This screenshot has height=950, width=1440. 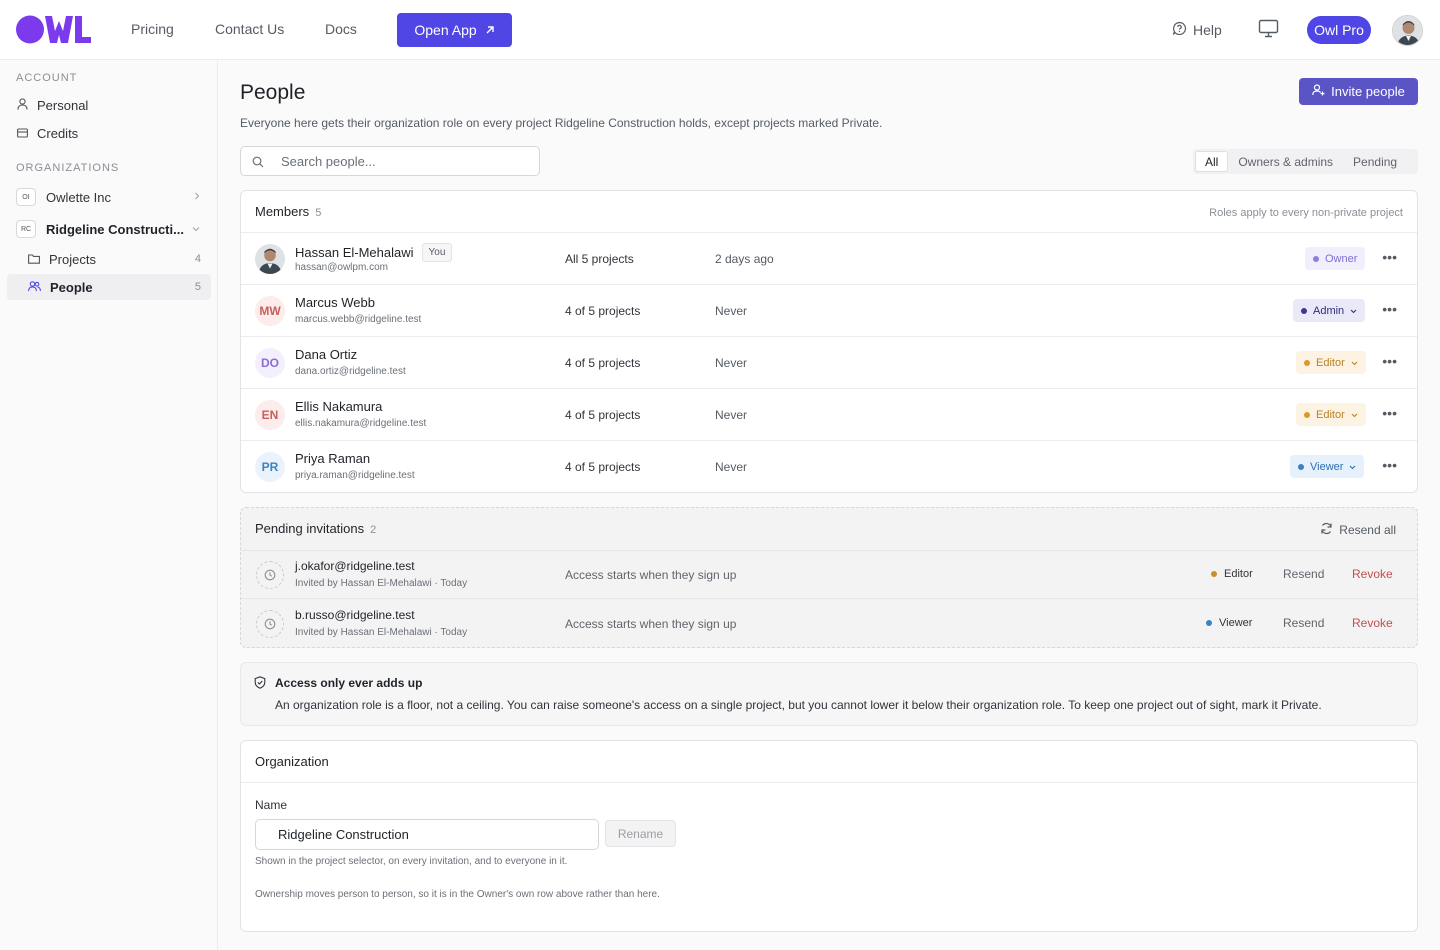 I want to click on help-link: Help, so click(x=1197, y=30).